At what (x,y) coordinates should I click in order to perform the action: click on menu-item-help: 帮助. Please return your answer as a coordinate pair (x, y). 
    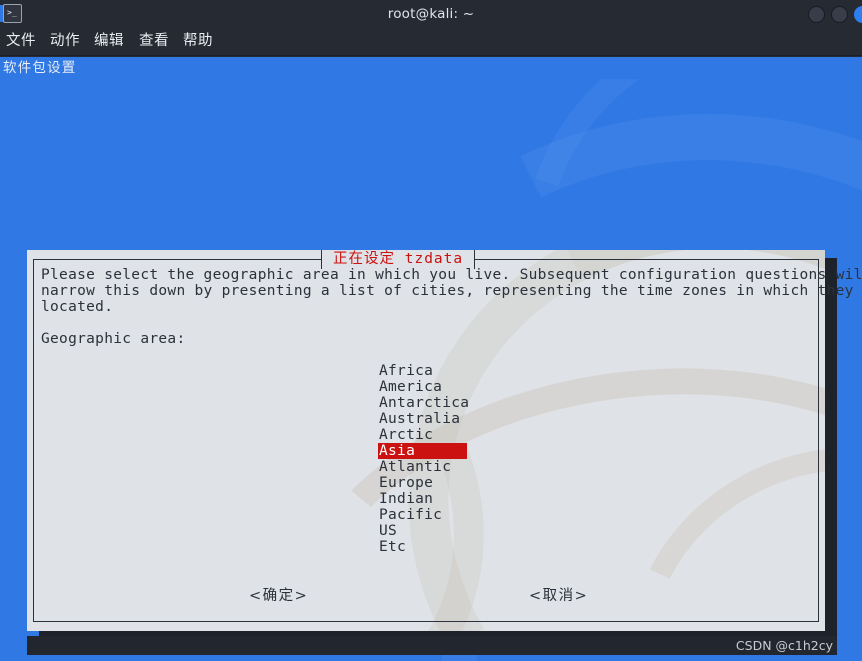
    Looking at the image, I should click on (198, 41).